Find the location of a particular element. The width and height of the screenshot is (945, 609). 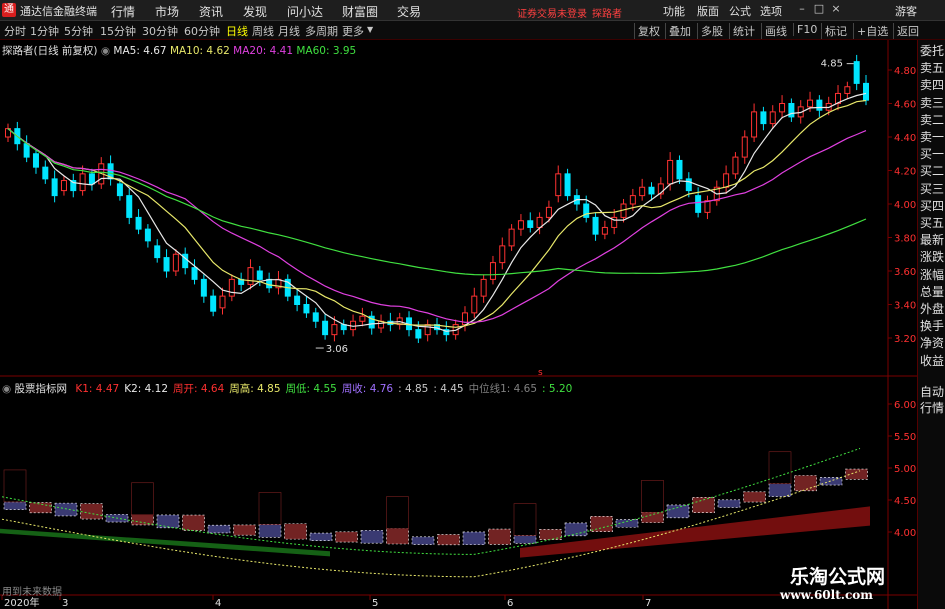

side-item: 卖三 is located at coordinates (932, 103).